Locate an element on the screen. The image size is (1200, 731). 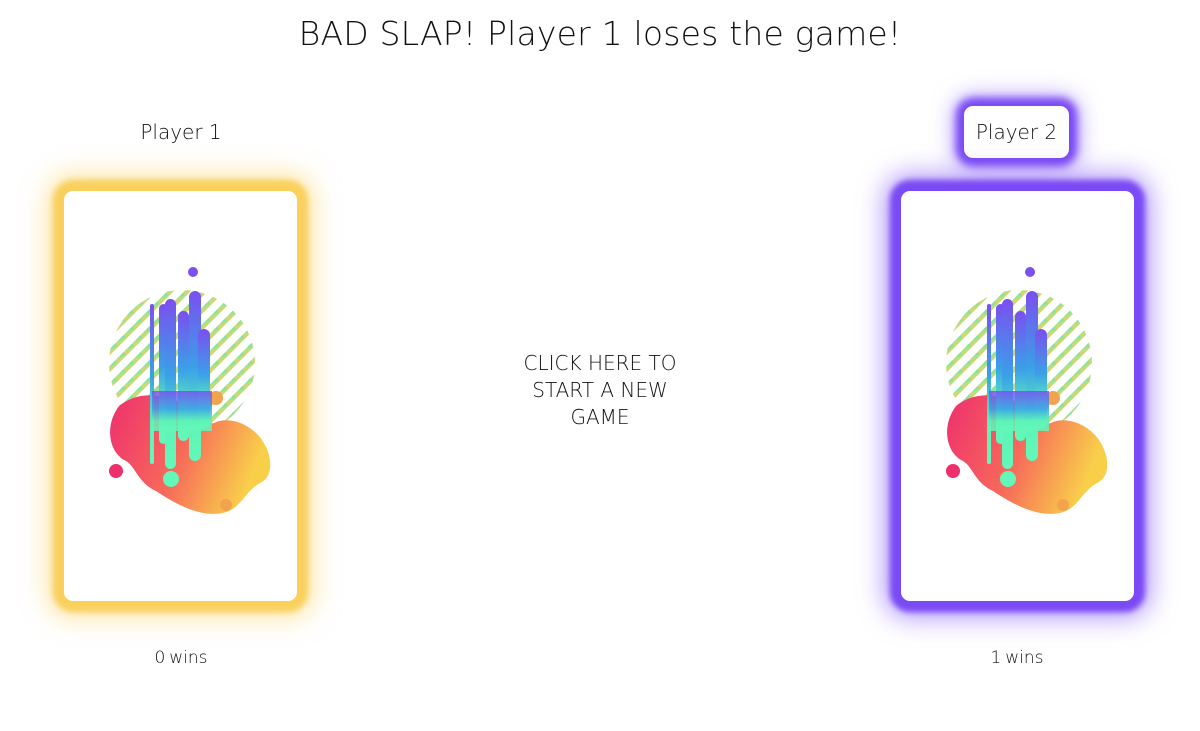
new-game-line-3: GAME is located at coordinates (600, 417).